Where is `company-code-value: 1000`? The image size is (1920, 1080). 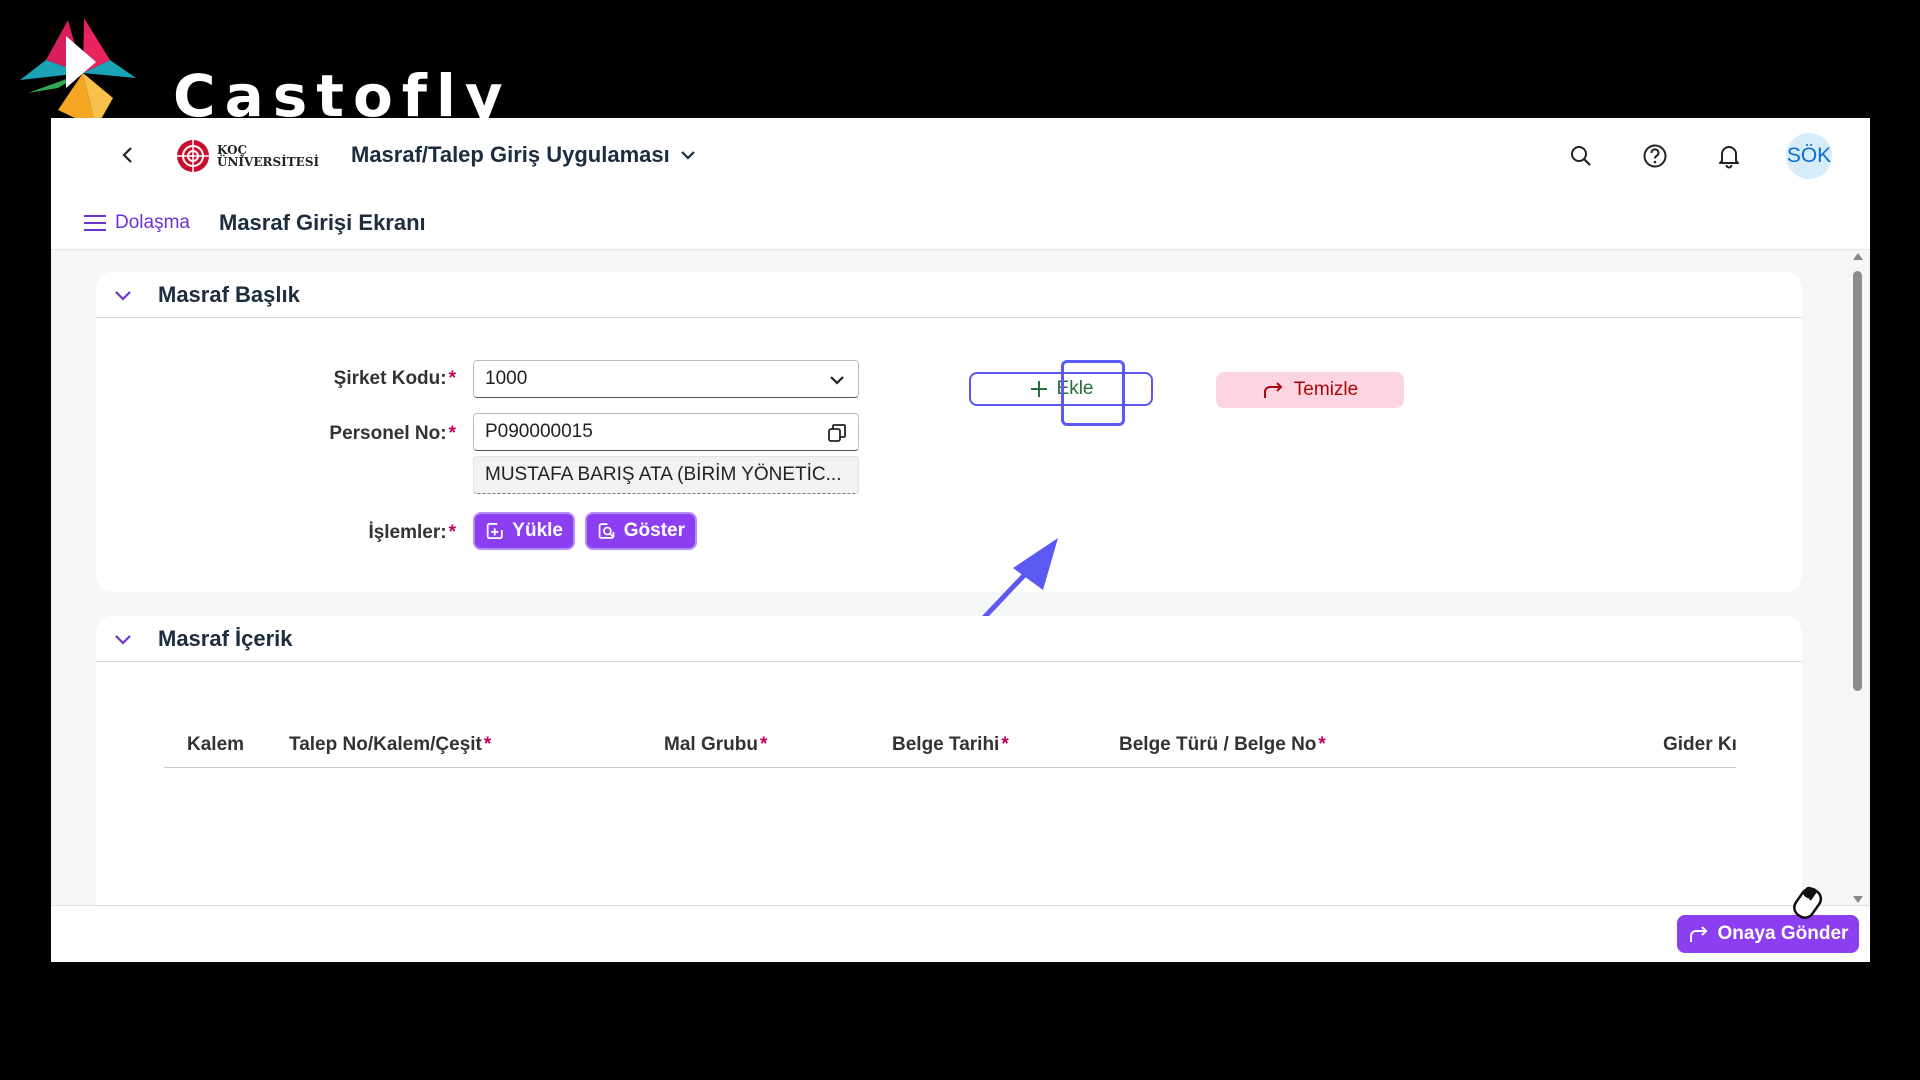
company-code-value: 1000 is located at coordinates (506, 378).